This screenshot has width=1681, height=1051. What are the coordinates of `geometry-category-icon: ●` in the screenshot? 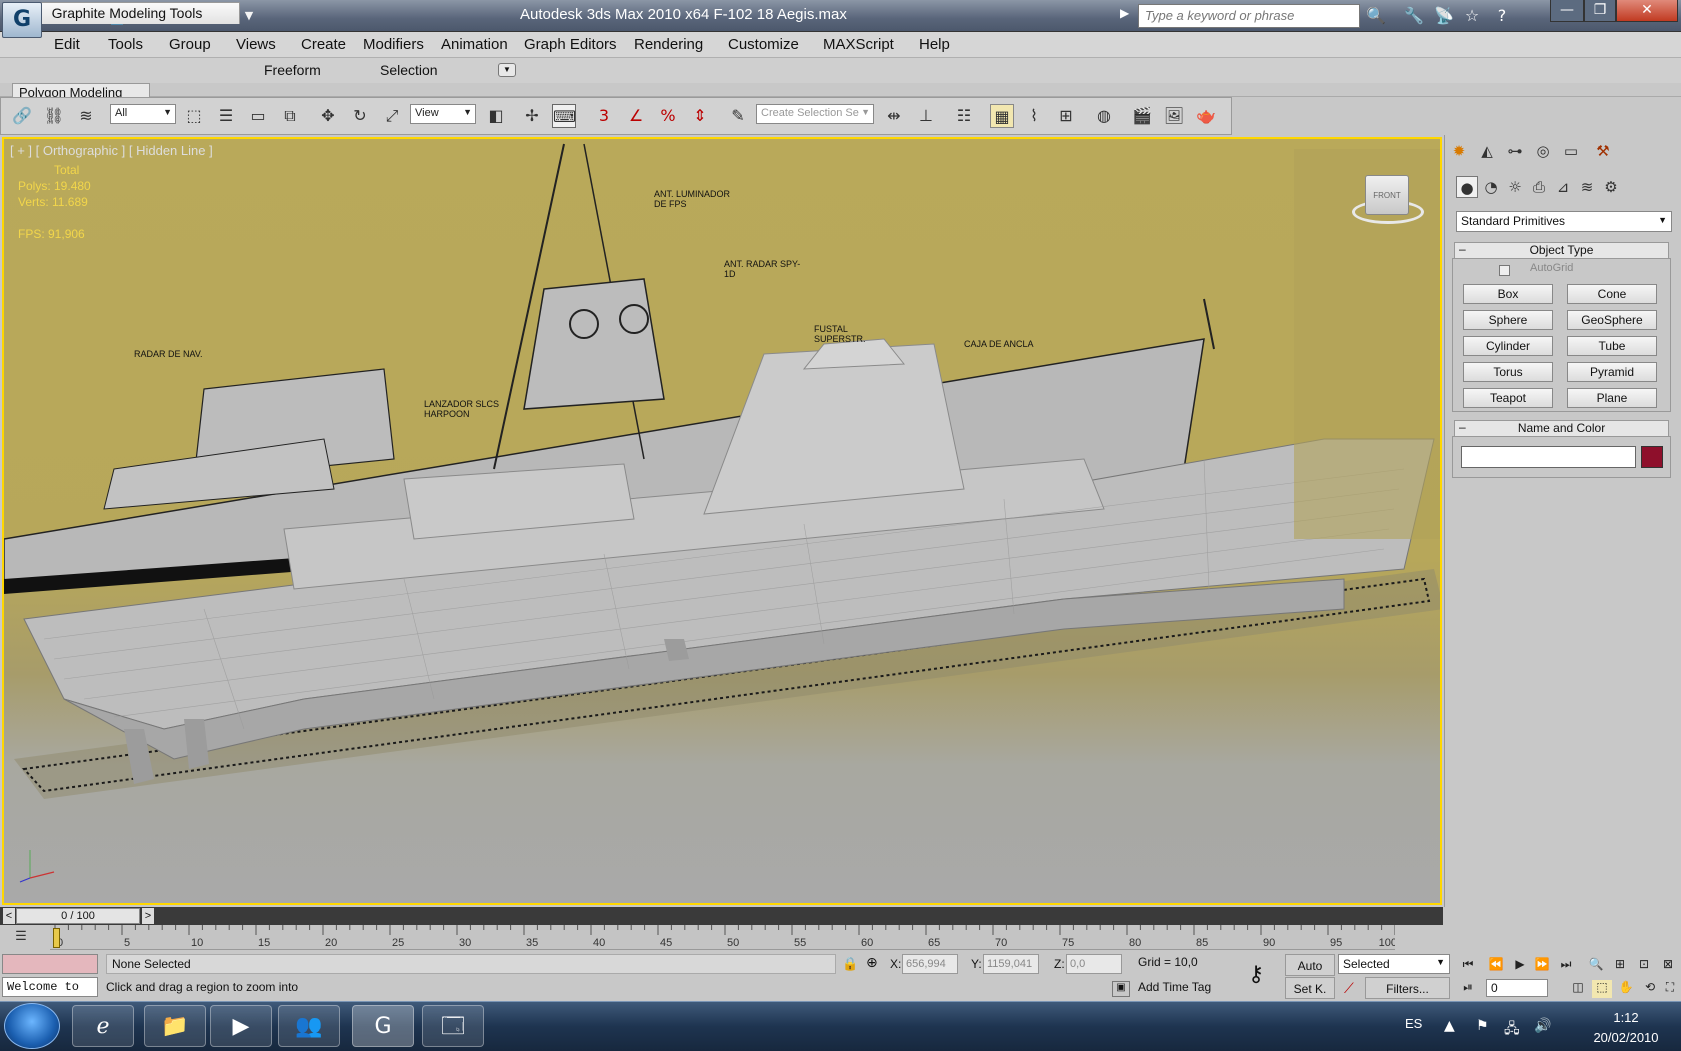 It's located at (1467, 187).